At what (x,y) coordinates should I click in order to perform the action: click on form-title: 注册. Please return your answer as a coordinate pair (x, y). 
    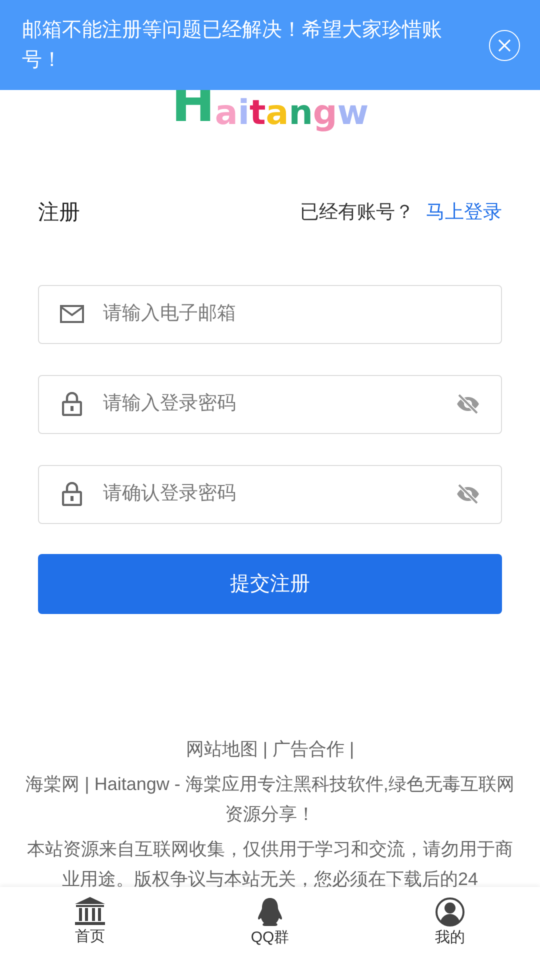
    Looking at the image, I should click on (59, 213).